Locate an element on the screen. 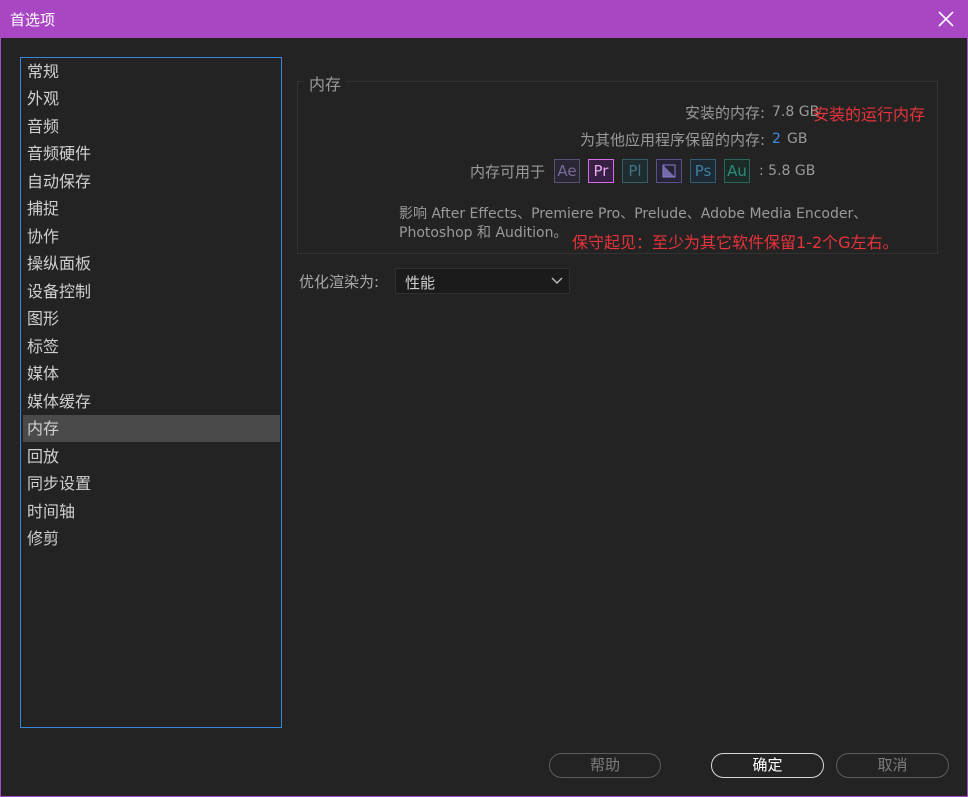  close-icon is located at coordinates (946, 19).